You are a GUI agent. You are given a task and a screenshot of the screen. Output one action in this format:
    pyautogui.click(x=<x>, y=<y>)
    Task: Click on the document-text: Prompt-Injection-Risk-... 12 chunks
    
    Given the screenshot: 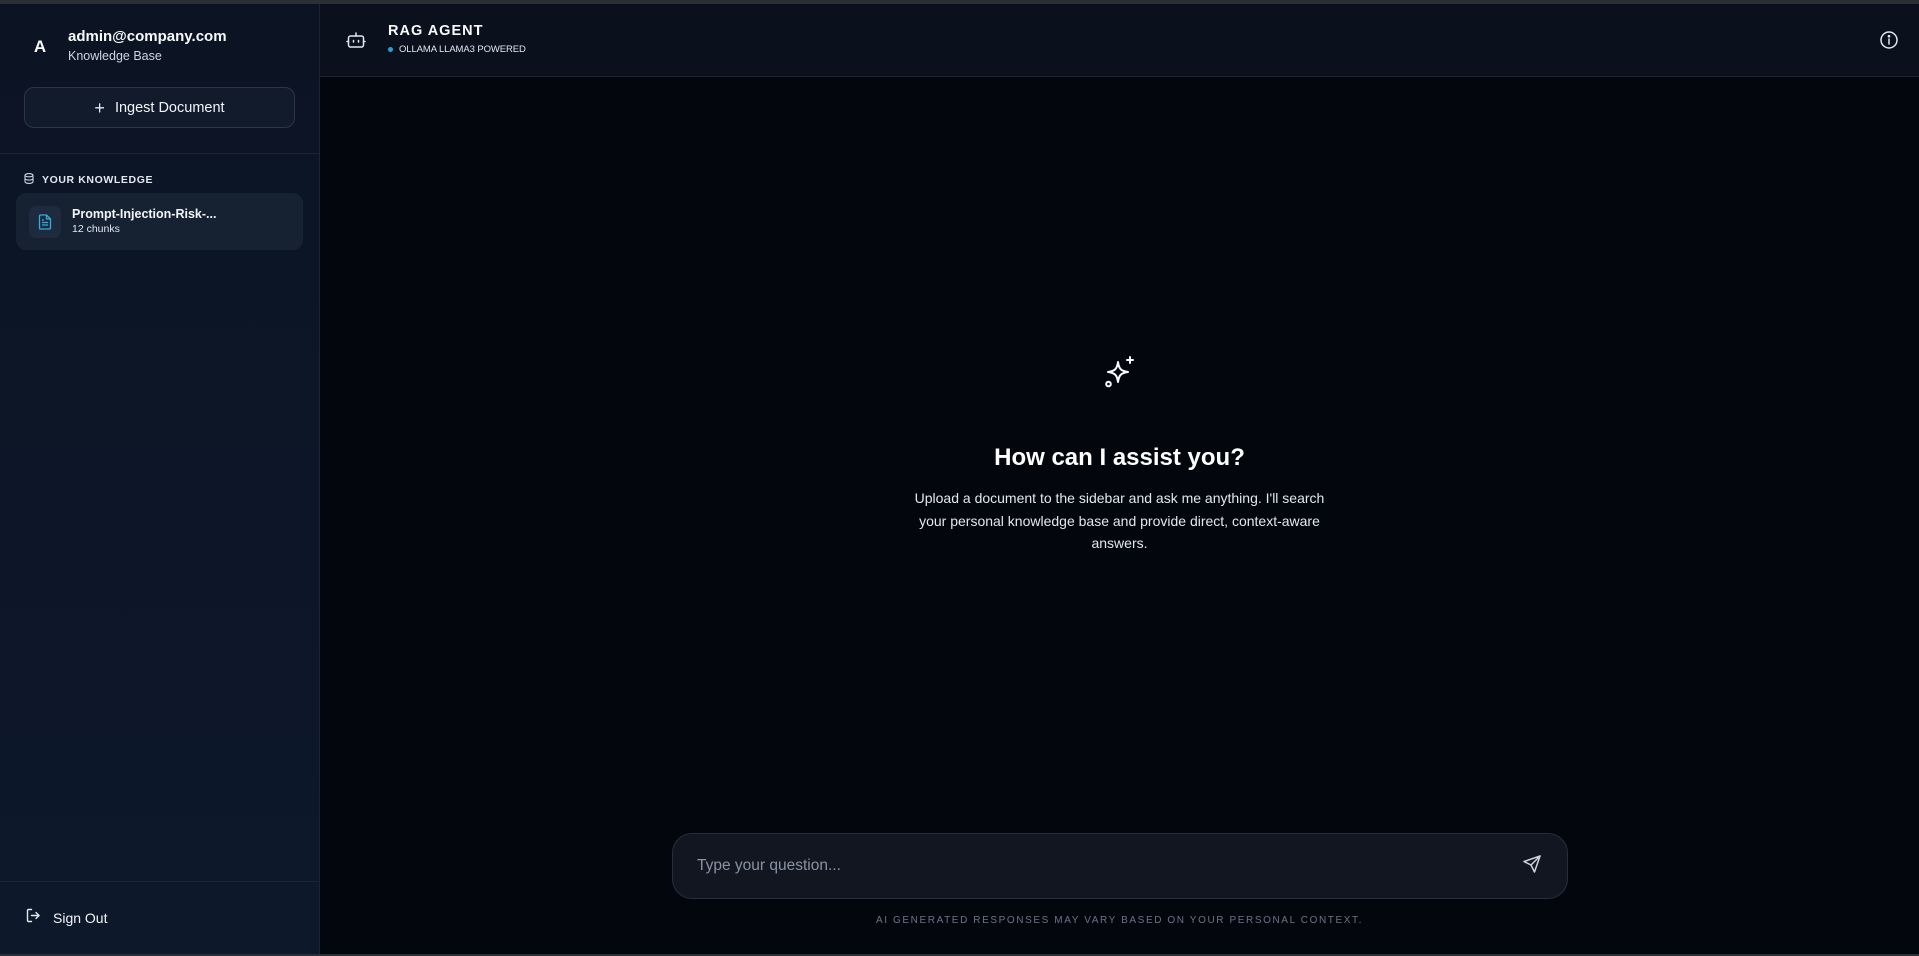 What is the action you would take?
    pyautogui.click(x=144, y=221)
    